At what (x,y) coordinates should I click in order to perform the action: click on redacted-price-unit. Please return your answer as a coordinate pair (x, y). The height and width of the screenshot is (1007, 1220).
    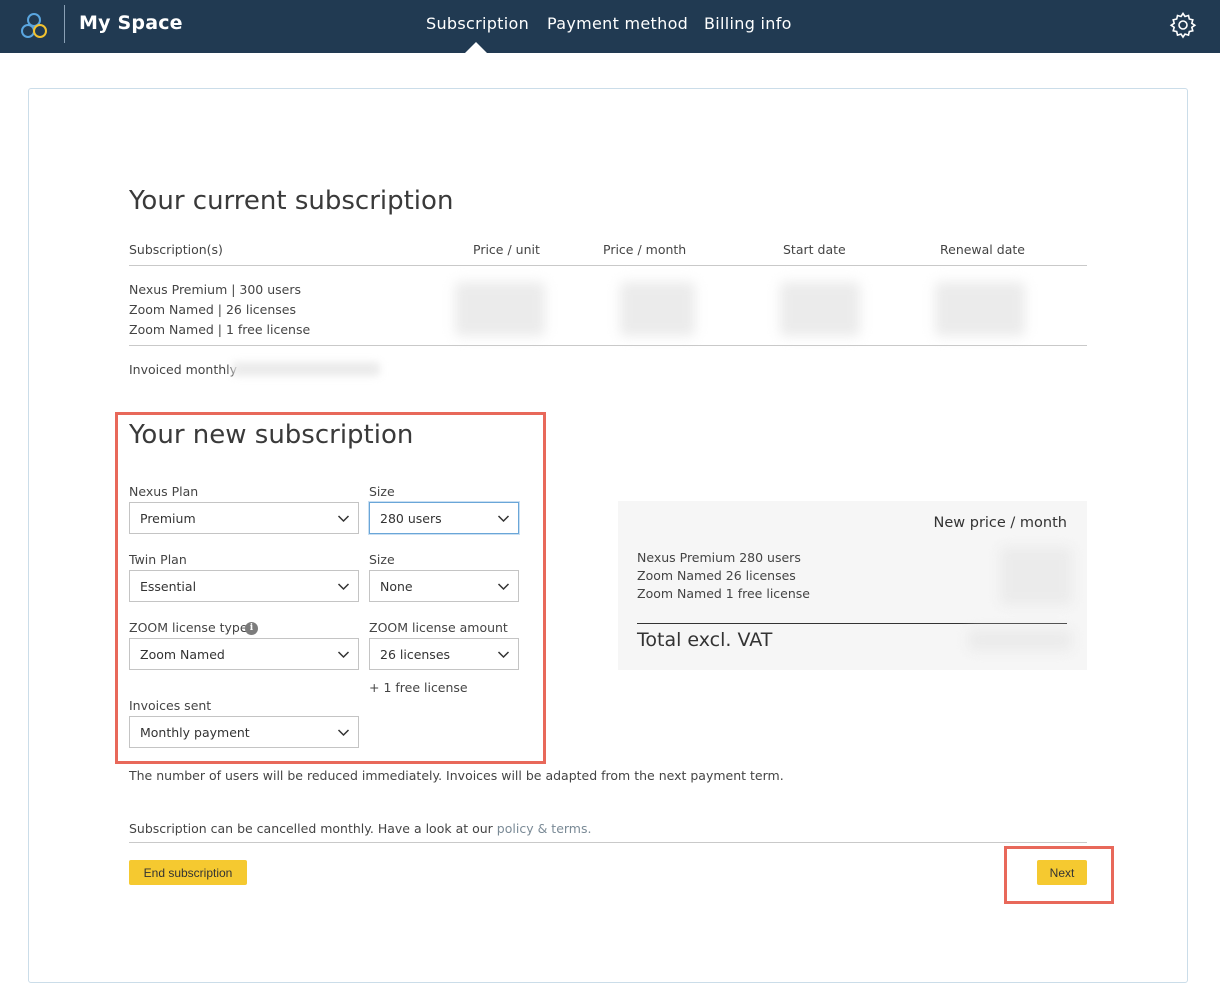
    Looking at the image, I should click on (500, 309).